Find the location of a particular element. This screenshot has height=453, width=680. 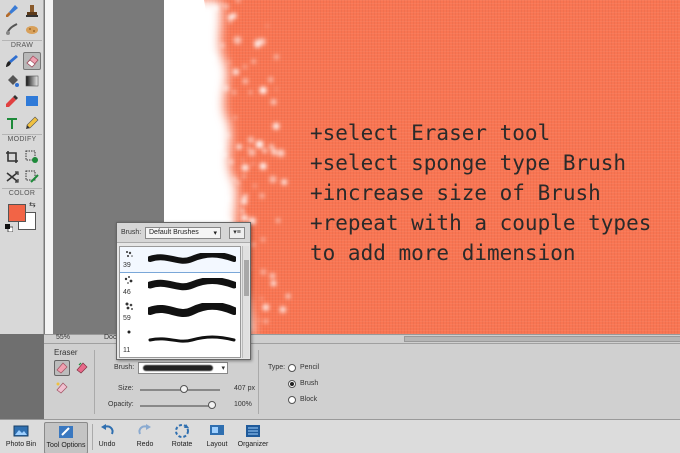

move-arrows-icon is located at coordinates (12, 177).